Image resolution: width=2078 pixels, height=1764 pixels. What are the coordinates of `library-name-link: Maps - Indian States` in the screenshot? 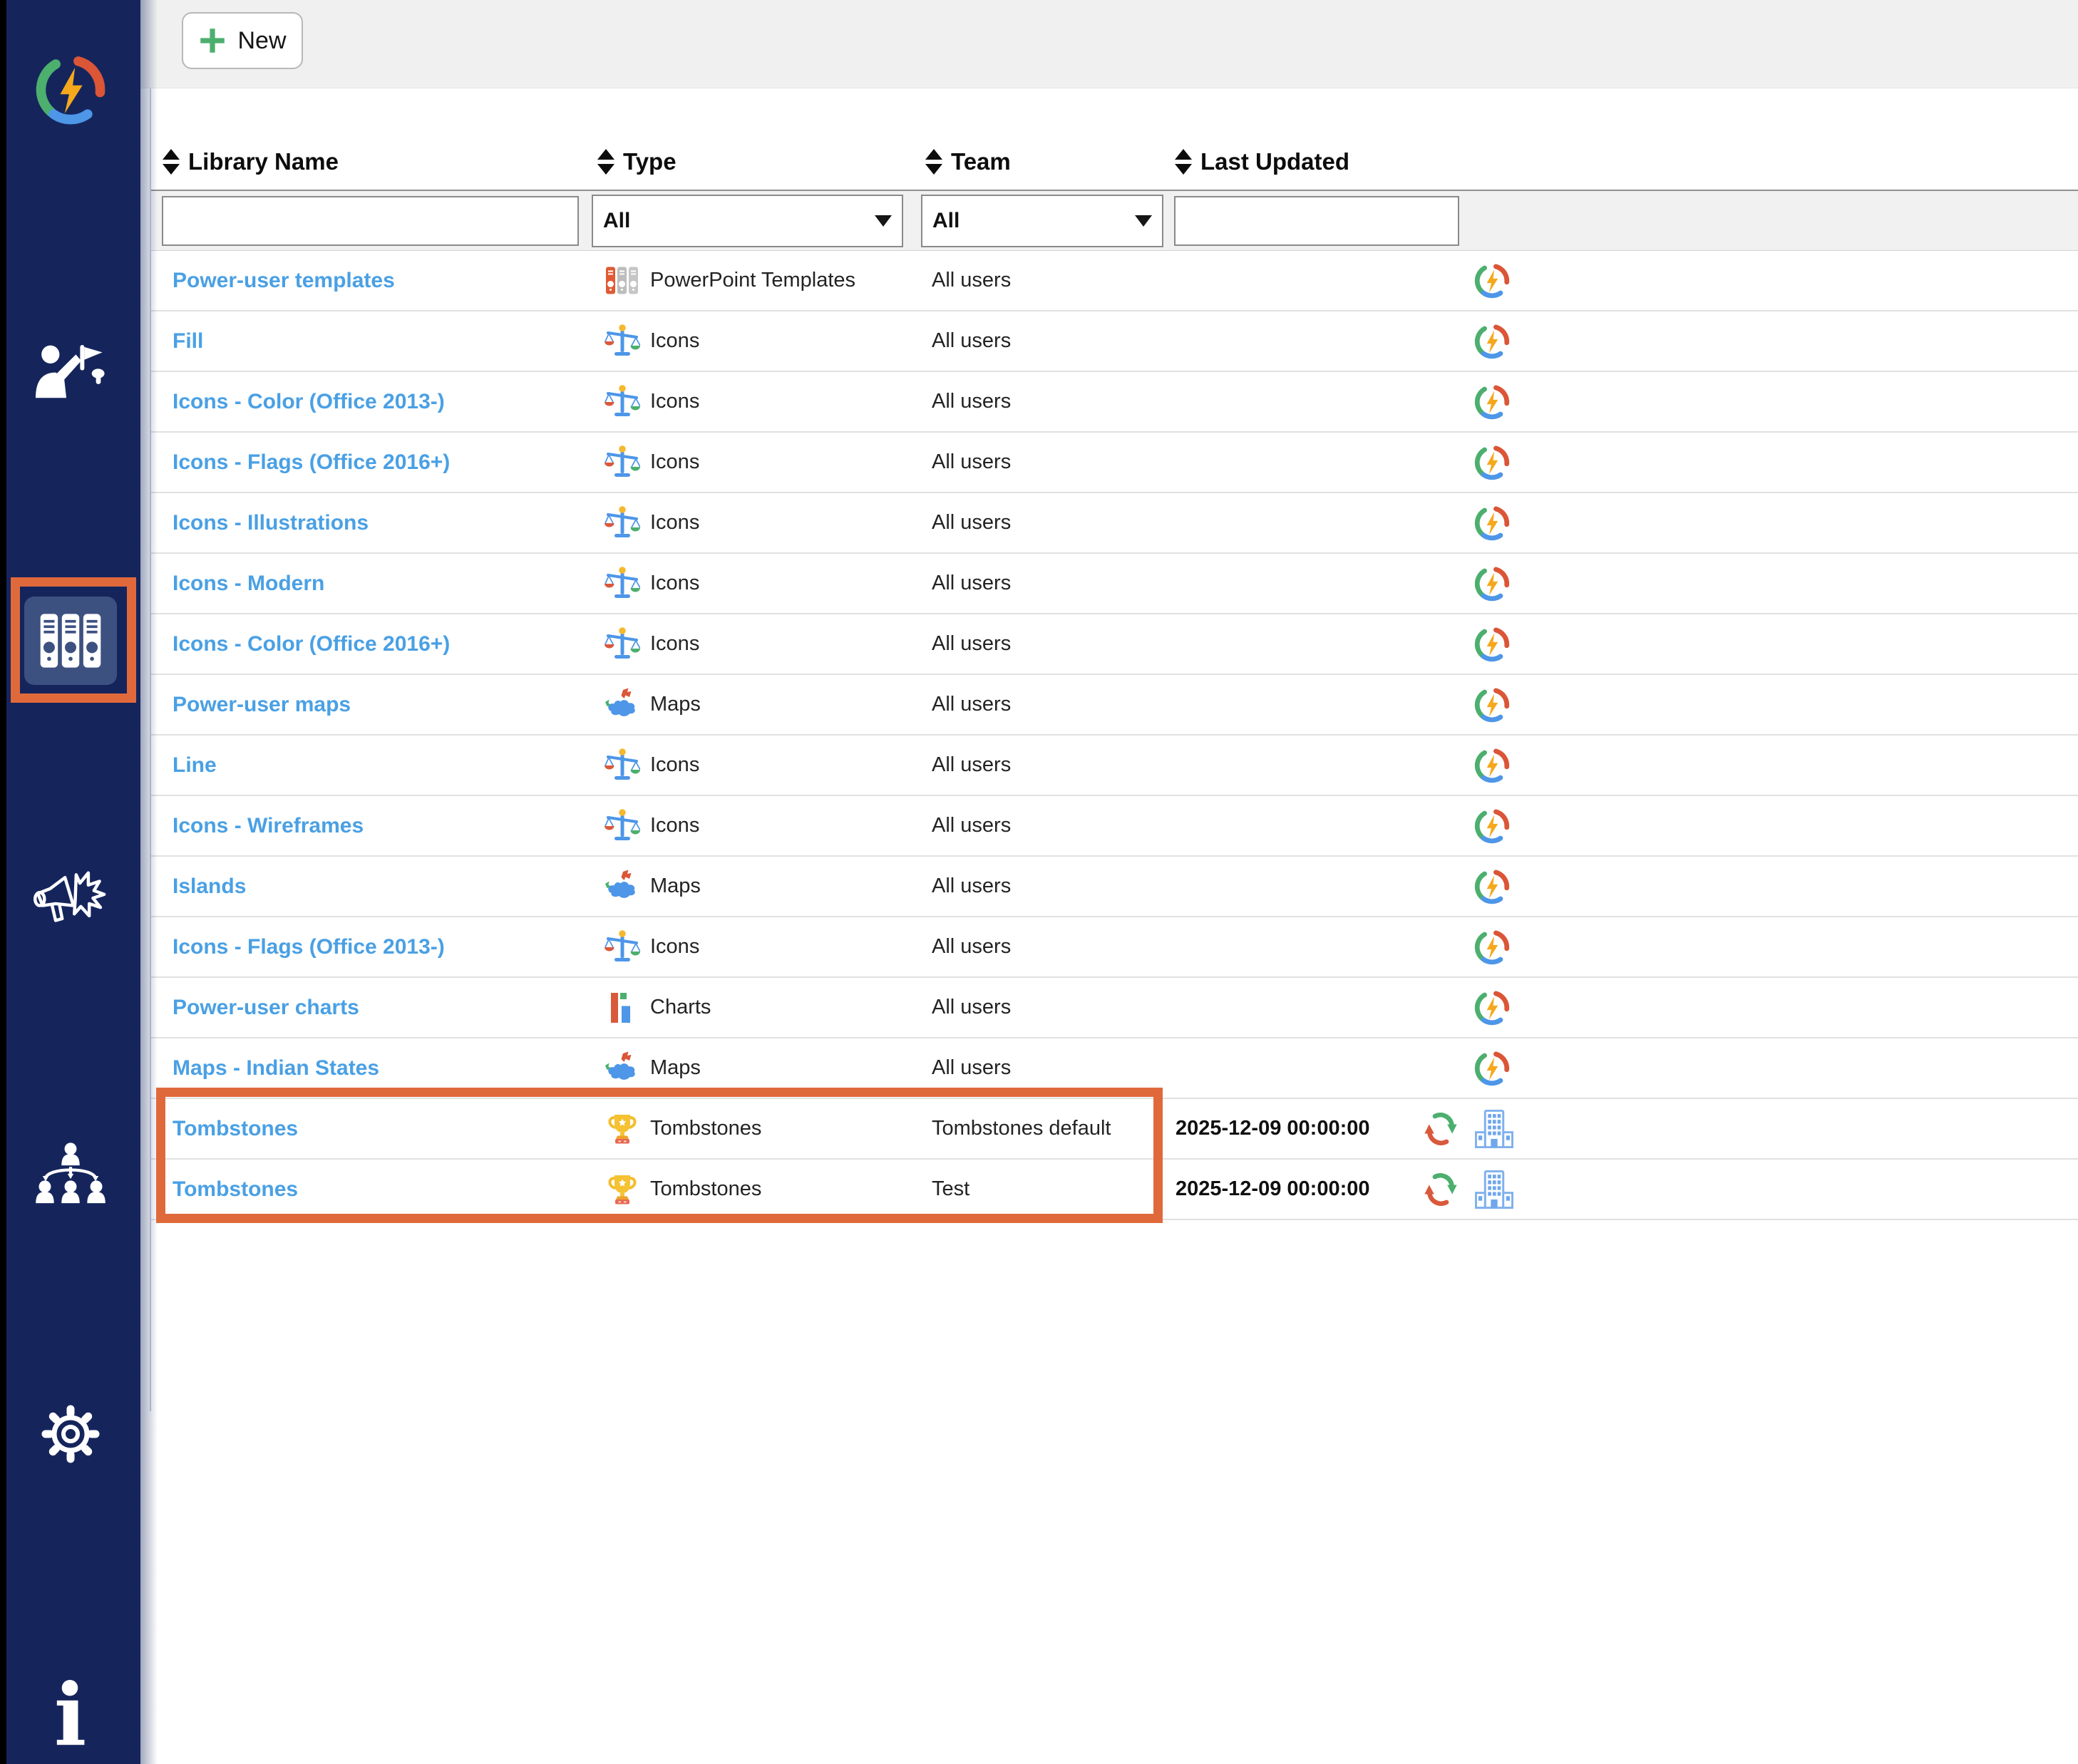 It's located at (276, 1068).